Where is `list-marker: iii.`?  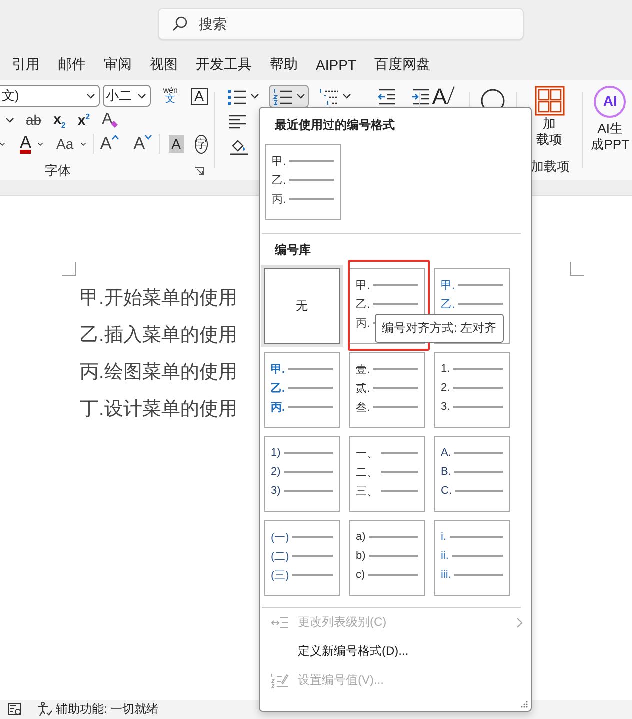 list-marker: iii. is located at coordinates (446, 575).